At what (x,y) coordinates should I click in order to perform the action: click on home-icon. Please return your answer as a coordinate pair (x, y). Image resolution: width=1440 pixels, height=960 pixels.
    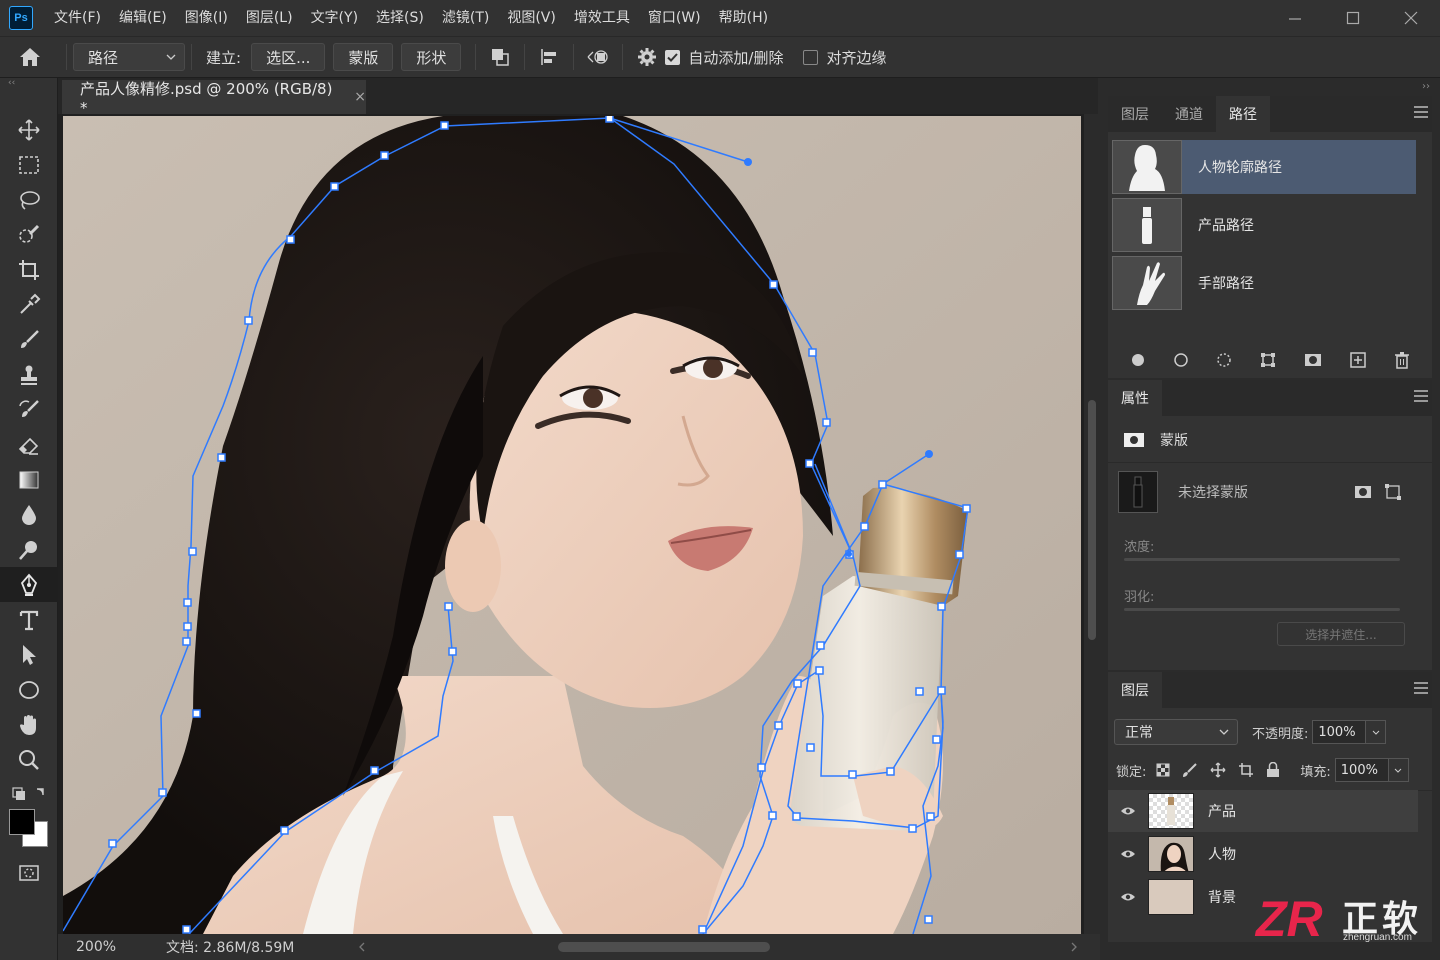
    Looking at the image, I should click on (30, 57).